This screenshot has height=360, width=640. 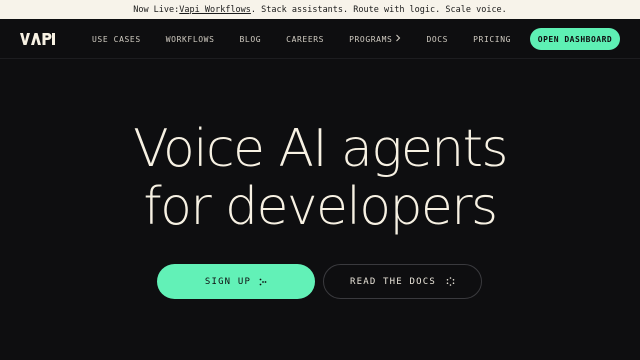 I want to click on read-the-docs-button: READ THE DOCS, so click(x=402, y=281).